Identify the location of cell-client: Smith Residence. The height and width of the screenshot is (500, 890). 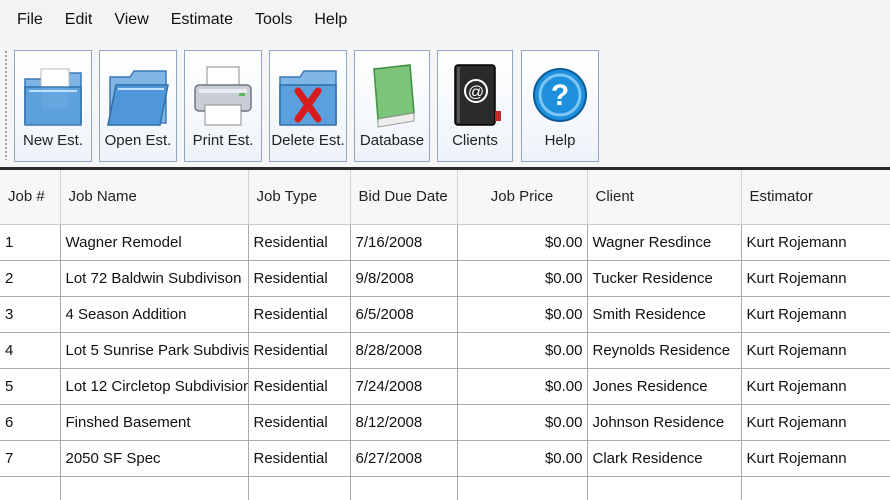
(664, 314).